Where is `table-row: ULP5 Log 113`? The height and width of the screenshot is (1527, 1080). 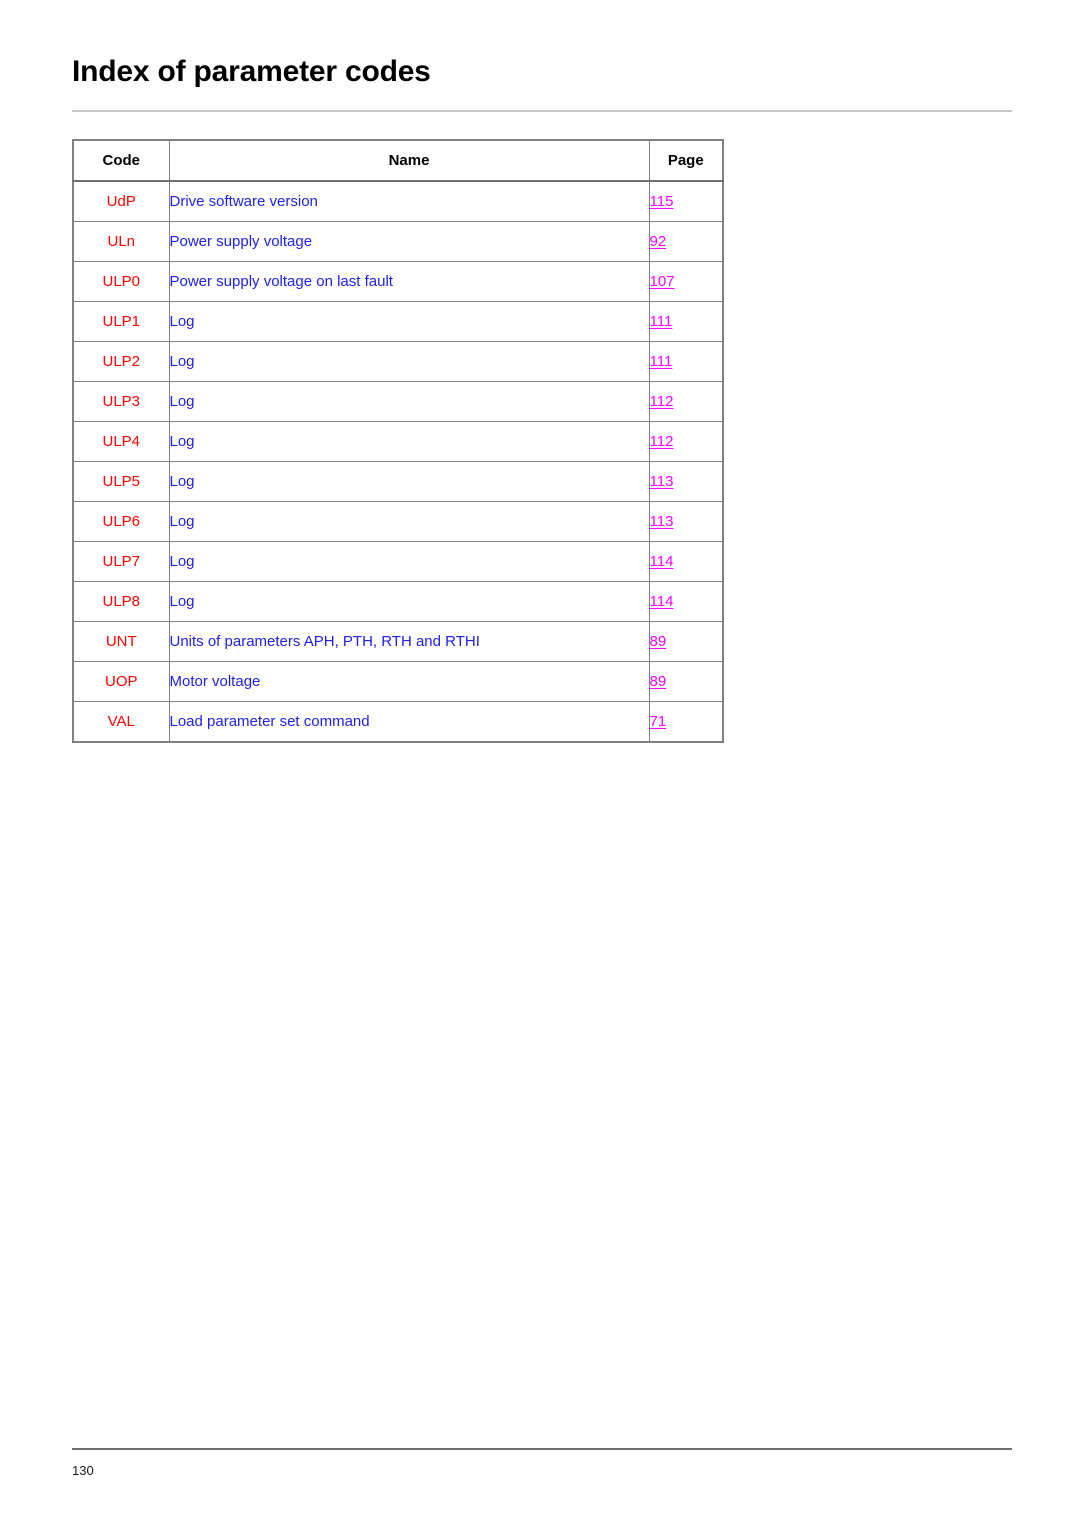
table-row: ULP5 Log 113 is located at coordinates (398, 481).